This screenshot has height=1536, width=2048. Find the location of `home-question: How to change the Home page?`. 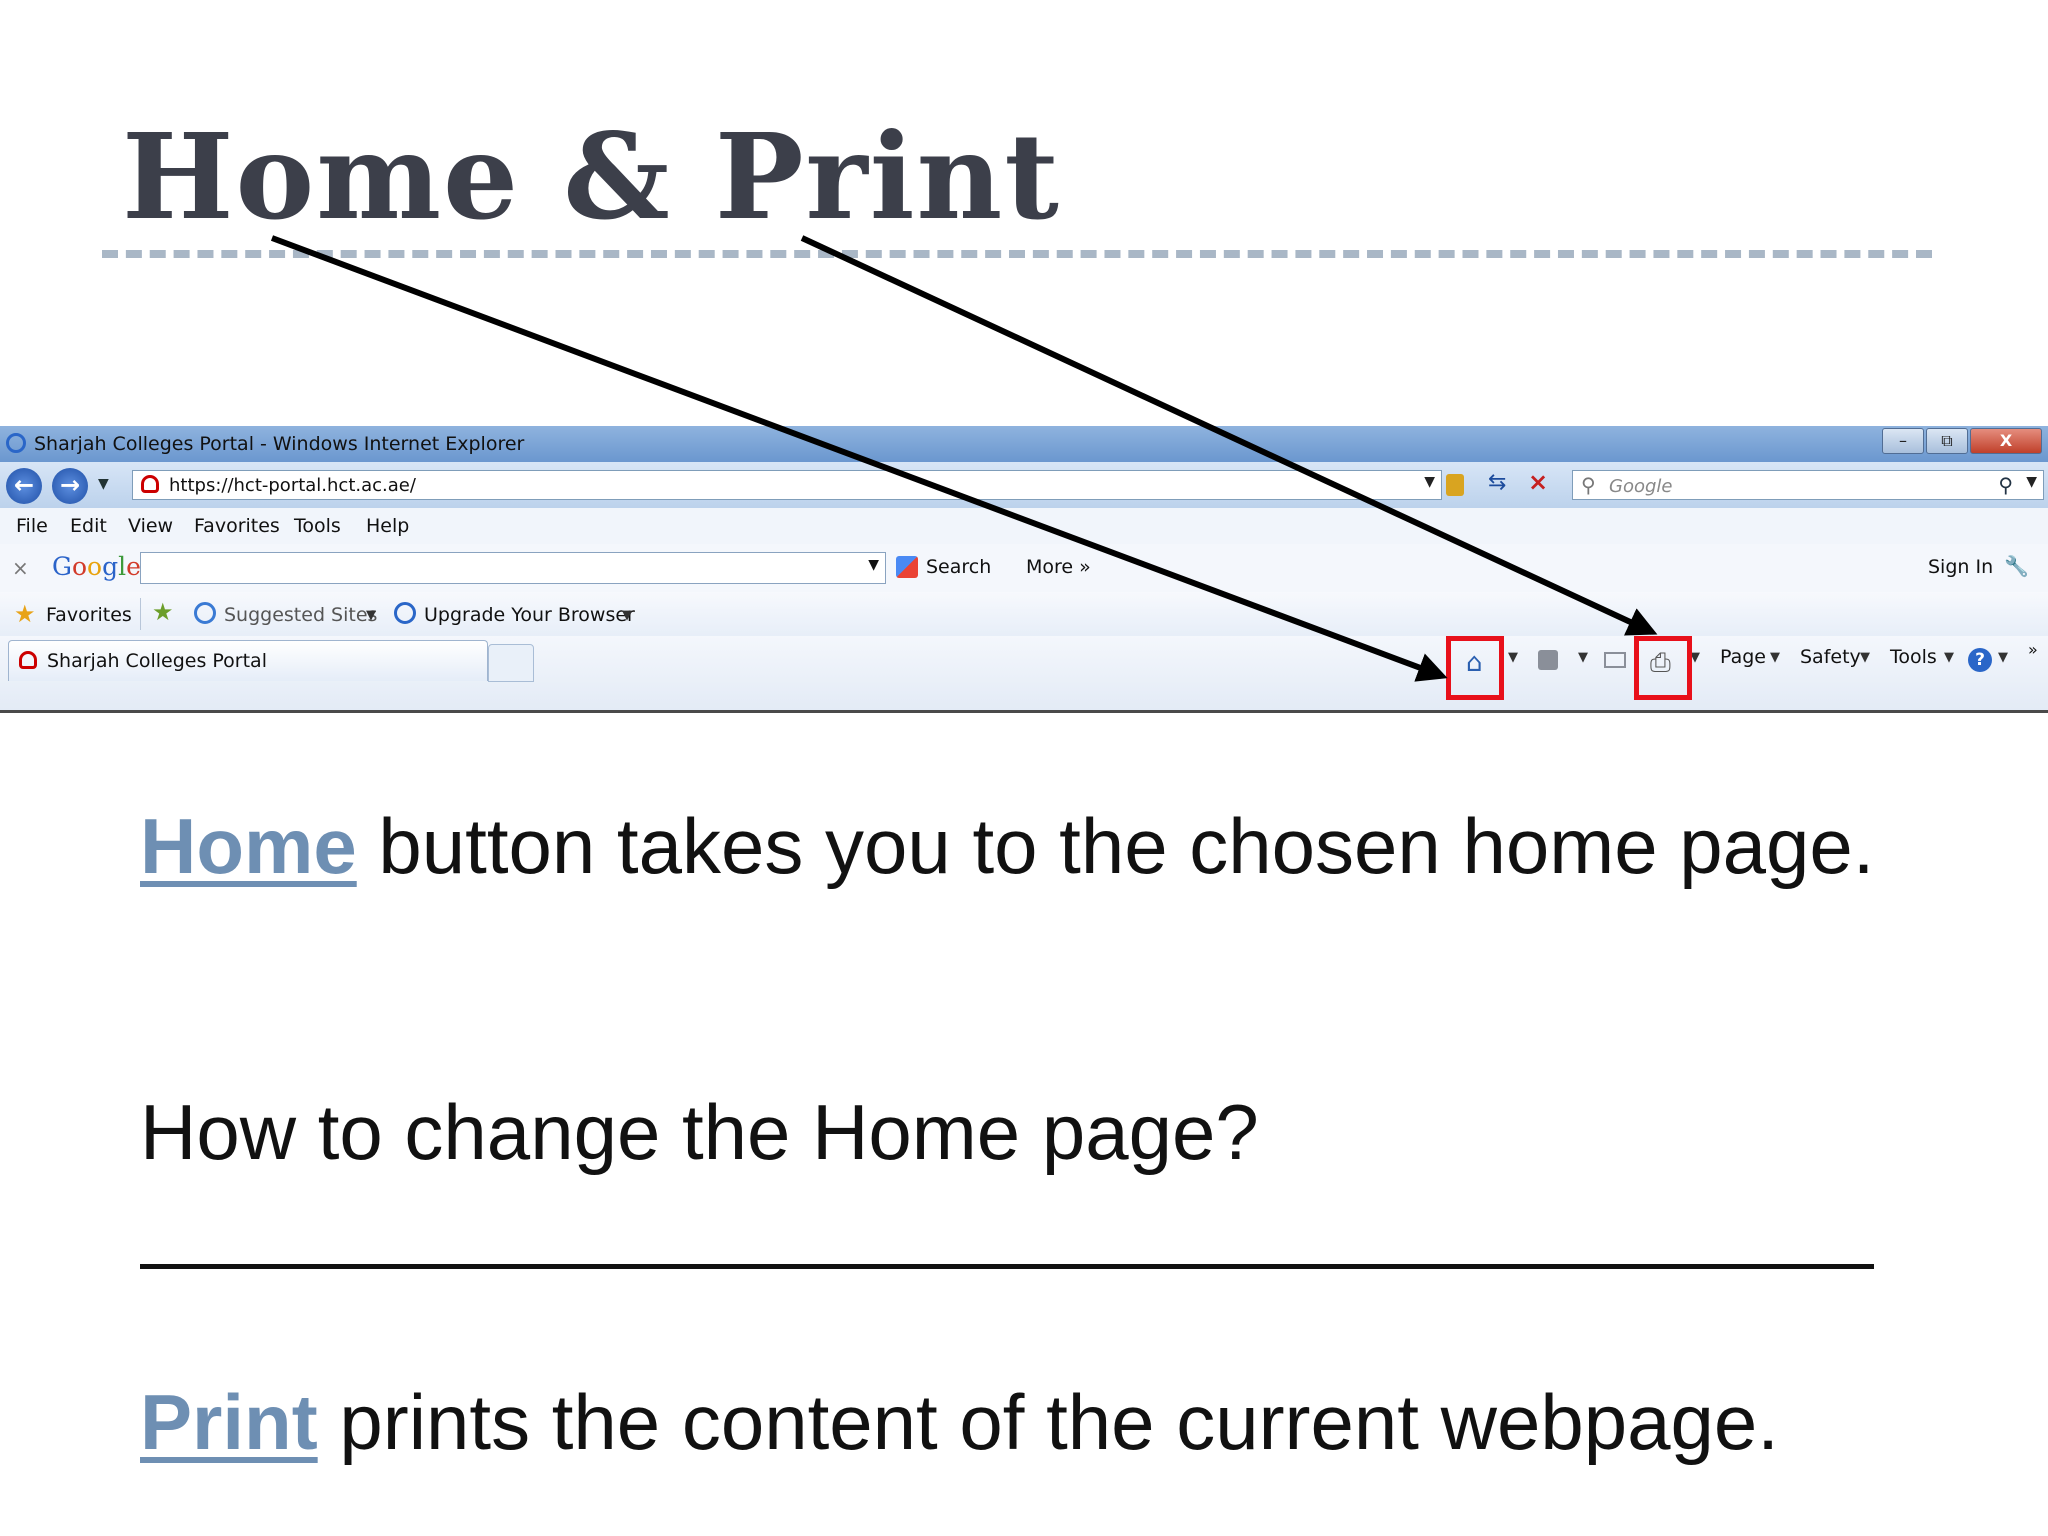

home-question: How to change the Home page? is located at coordinates (699, 1132).